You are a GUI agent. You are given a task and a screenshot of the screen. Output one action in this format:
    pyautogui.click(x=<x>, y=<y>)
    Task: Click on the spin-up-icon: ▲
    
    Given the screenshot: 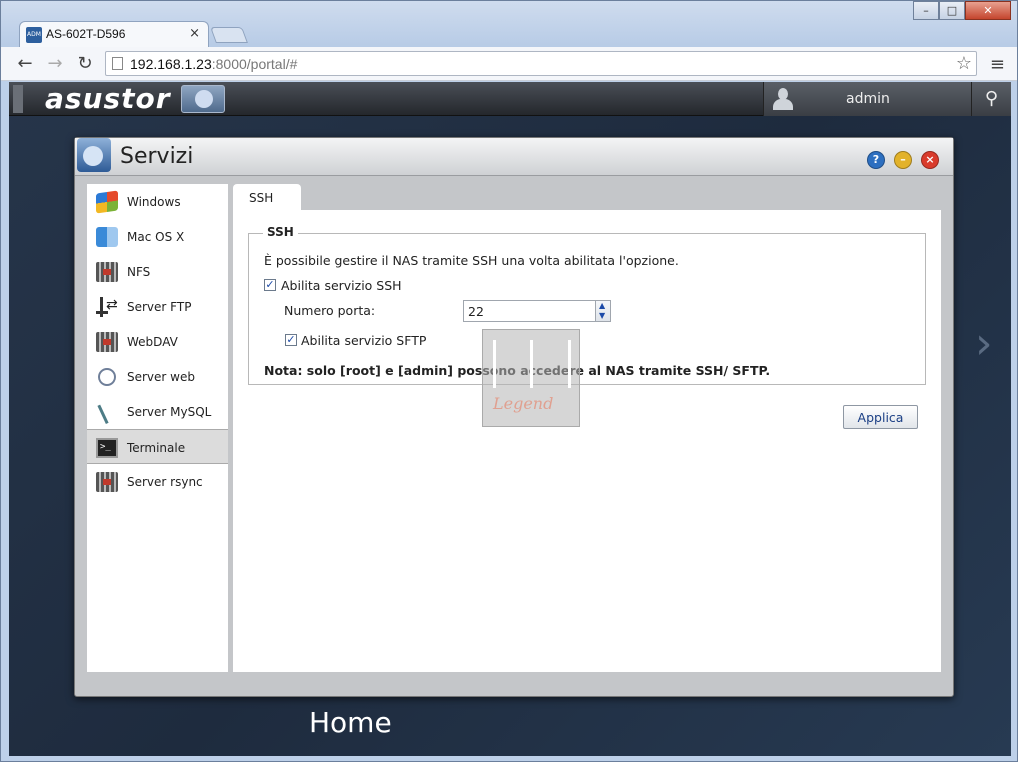 What is the action you would take?
    pyautogui.click(x=602, y=305)
    